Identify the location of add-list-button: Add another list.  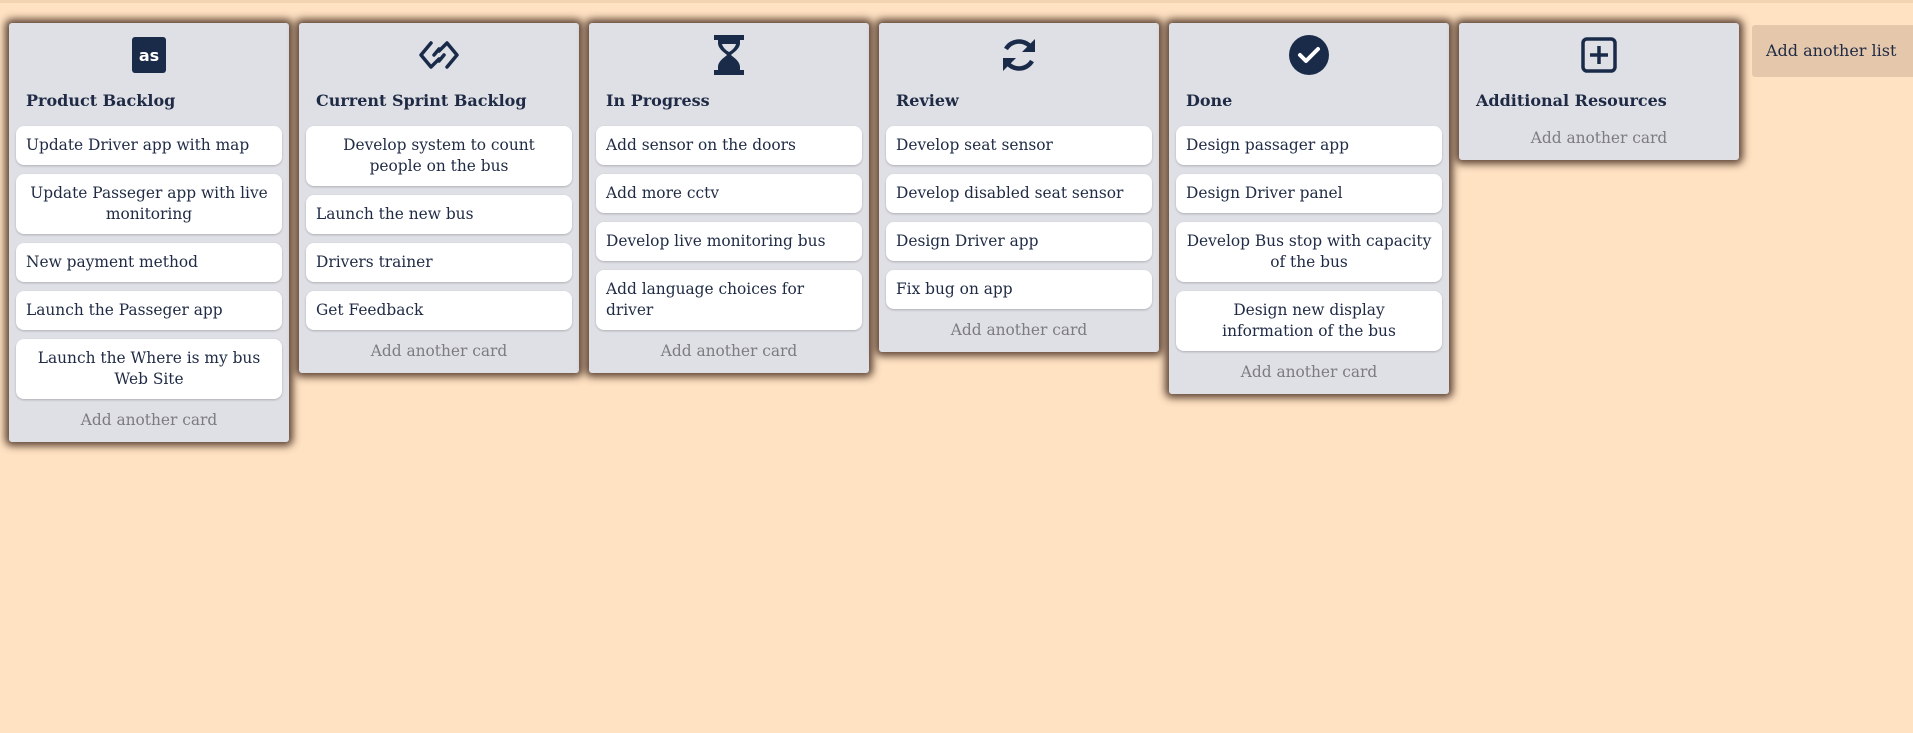
(1832, 51).